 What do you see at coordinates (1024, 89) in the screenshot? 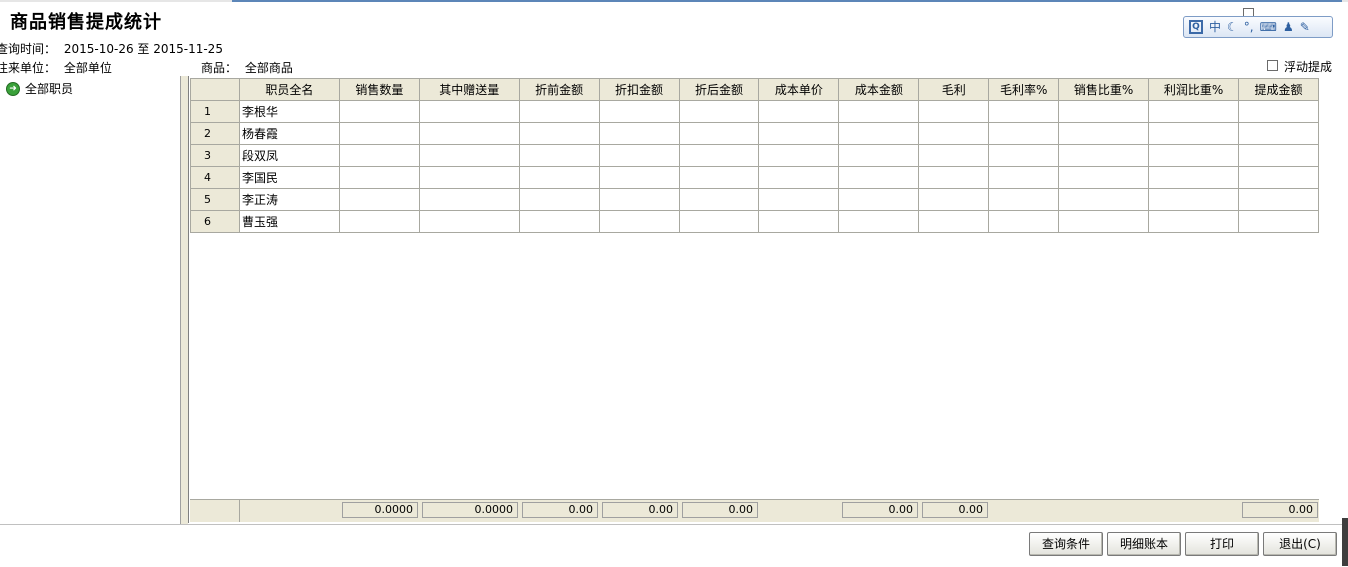
I see `column-header: 毛利率%` at bounding box center [1024, 89].